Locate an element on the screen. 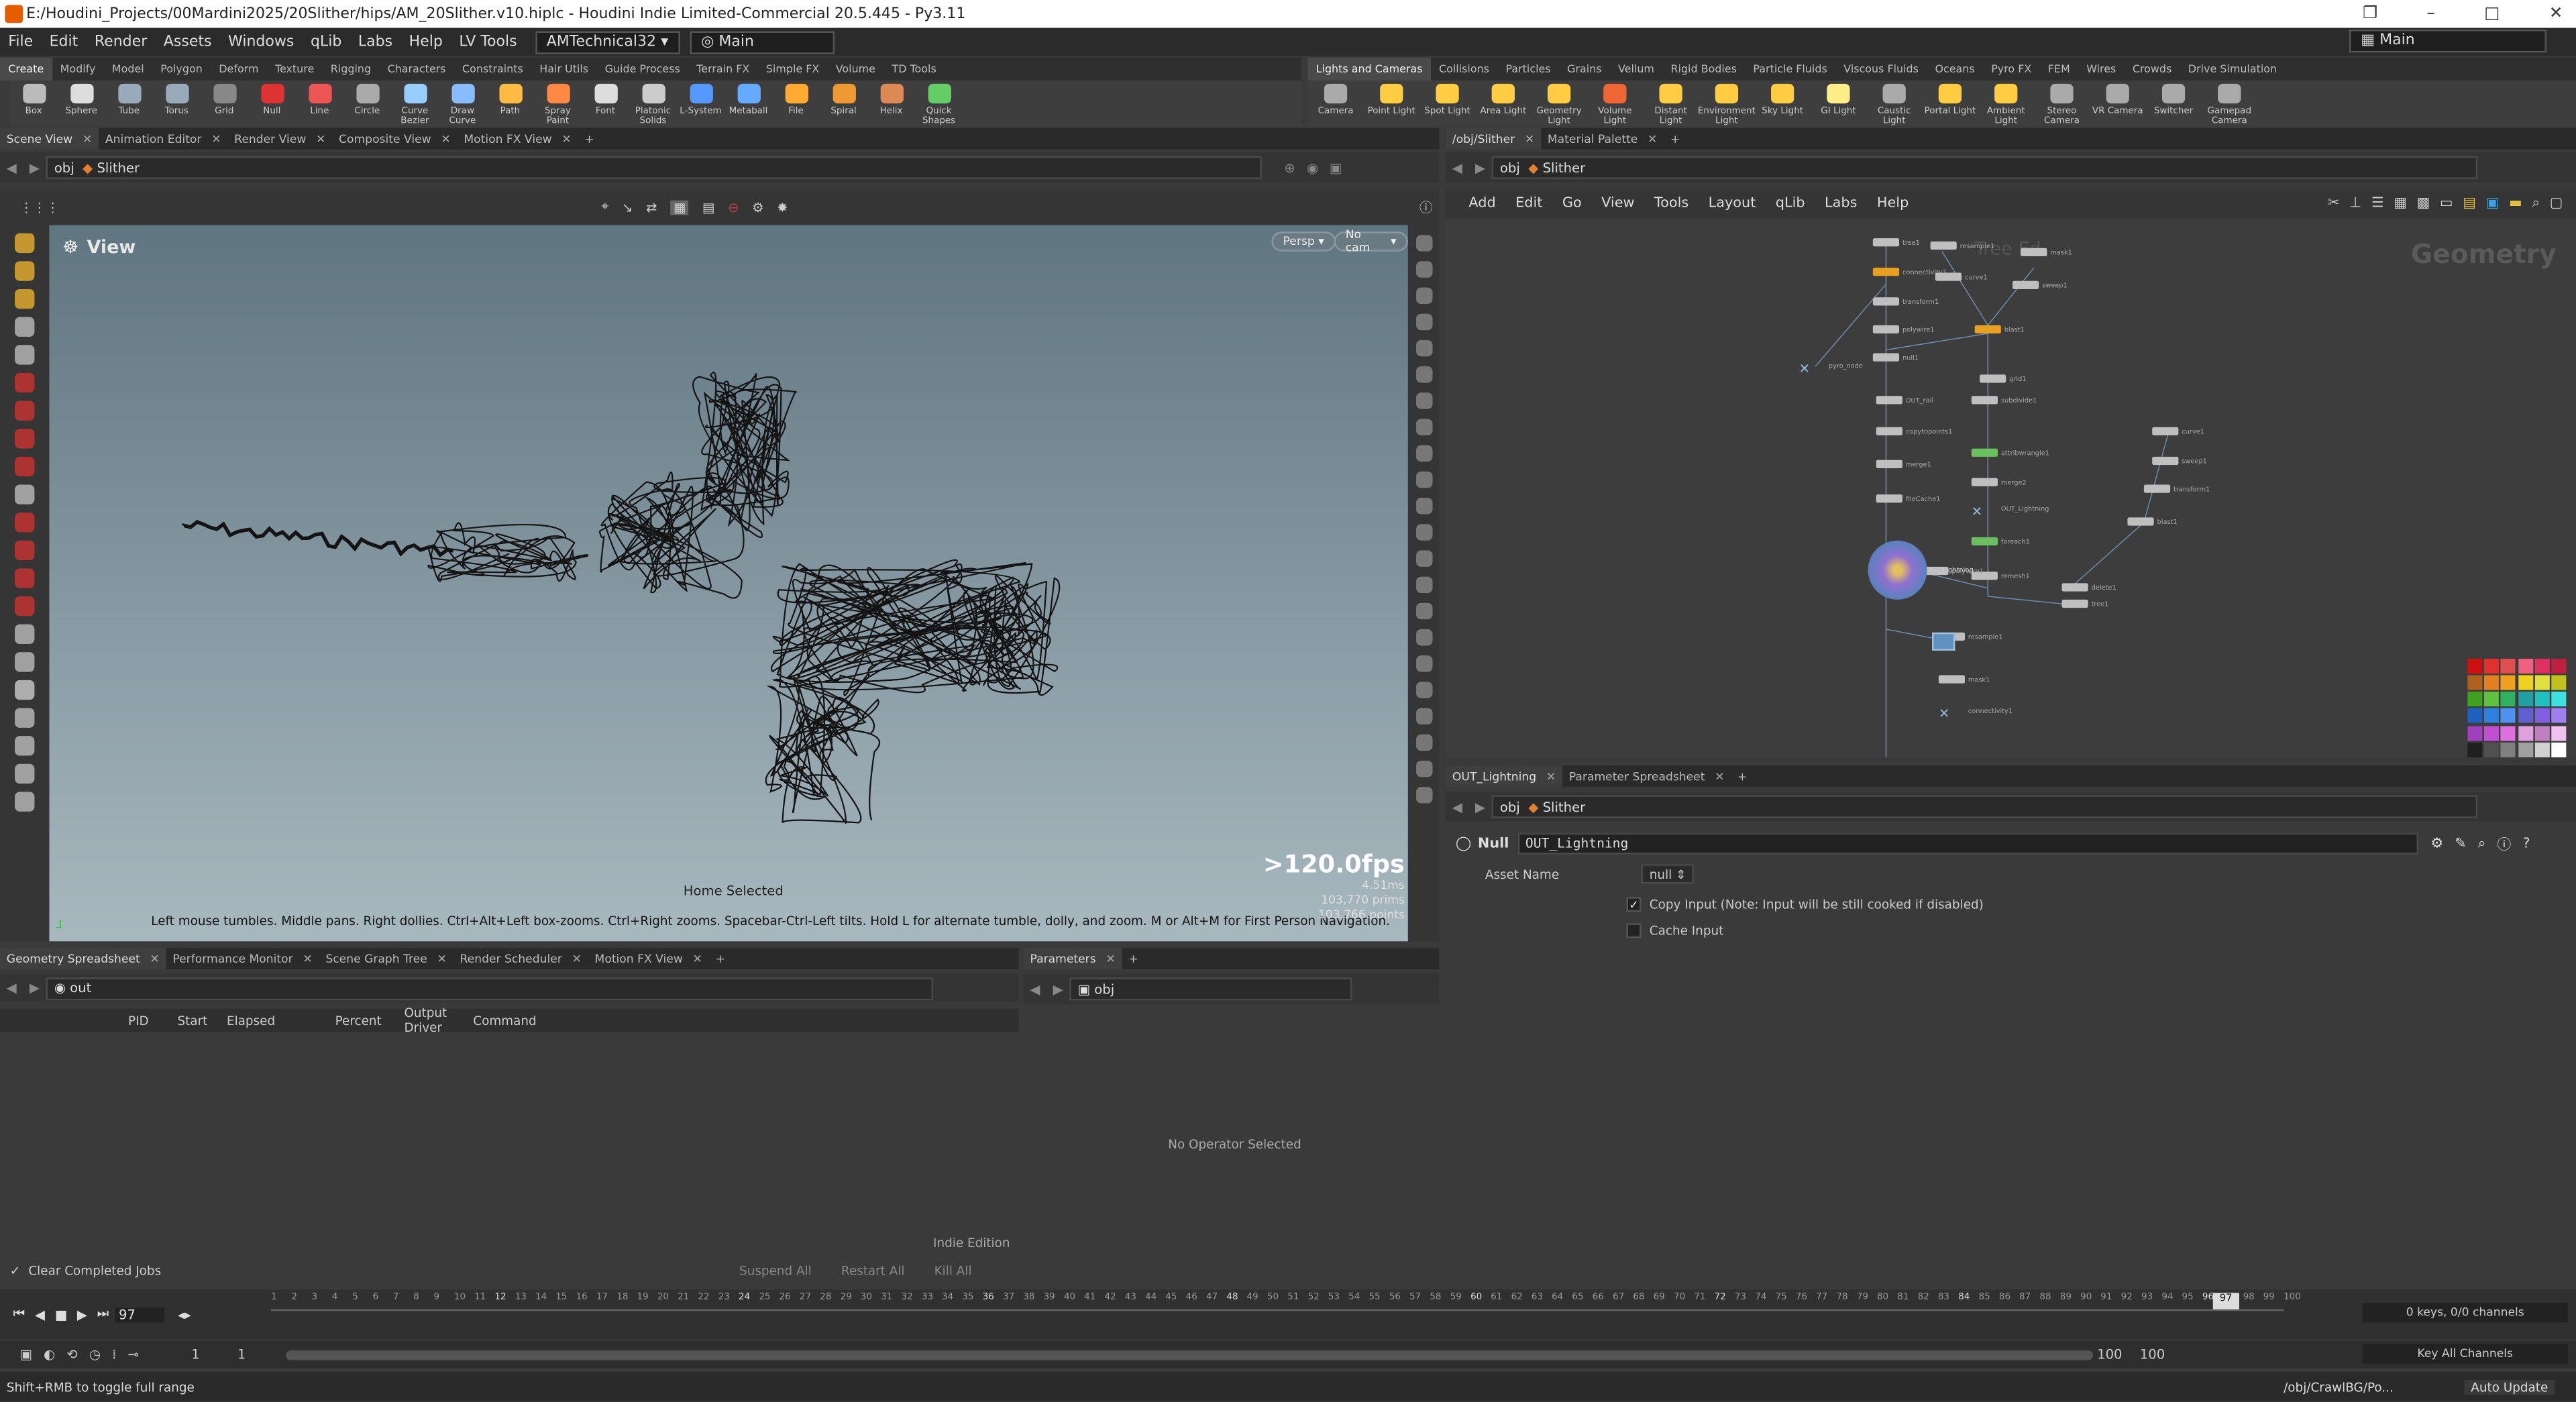  realtime-icon: ▣ is located at coordinates (25, 1355).